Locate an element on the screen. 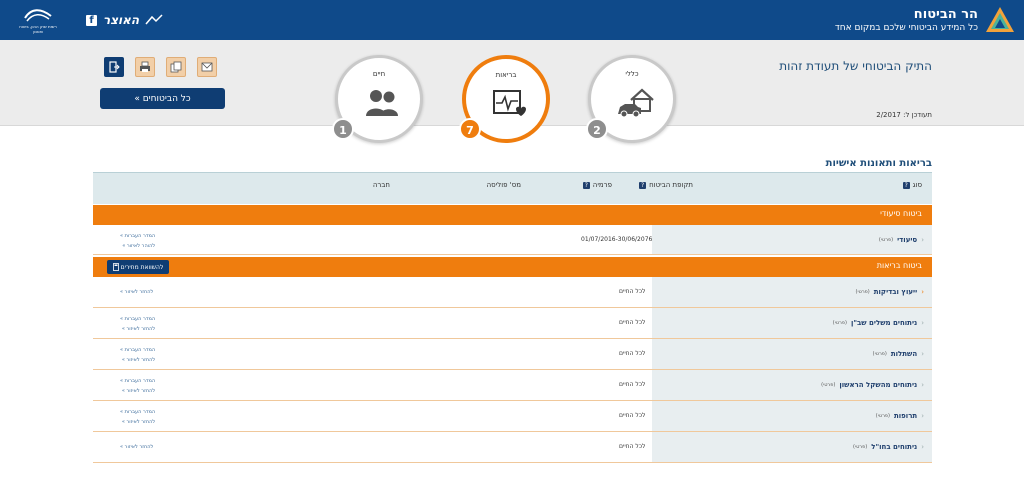 The width and height of the screenshot is (1024, 484). row-name: ניתוחים בחו"ל is located at coordinates (894, 447).